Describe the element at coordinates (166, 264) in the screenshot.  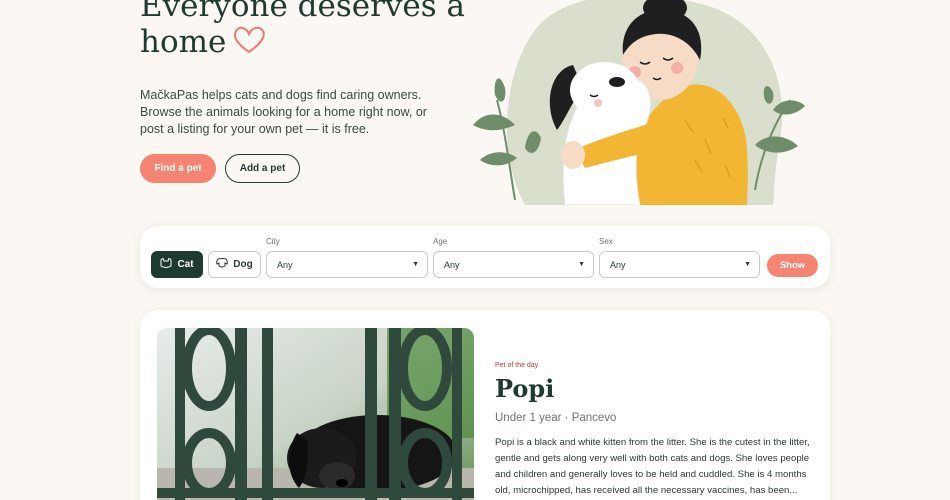
I see `cat-icon` at that location.